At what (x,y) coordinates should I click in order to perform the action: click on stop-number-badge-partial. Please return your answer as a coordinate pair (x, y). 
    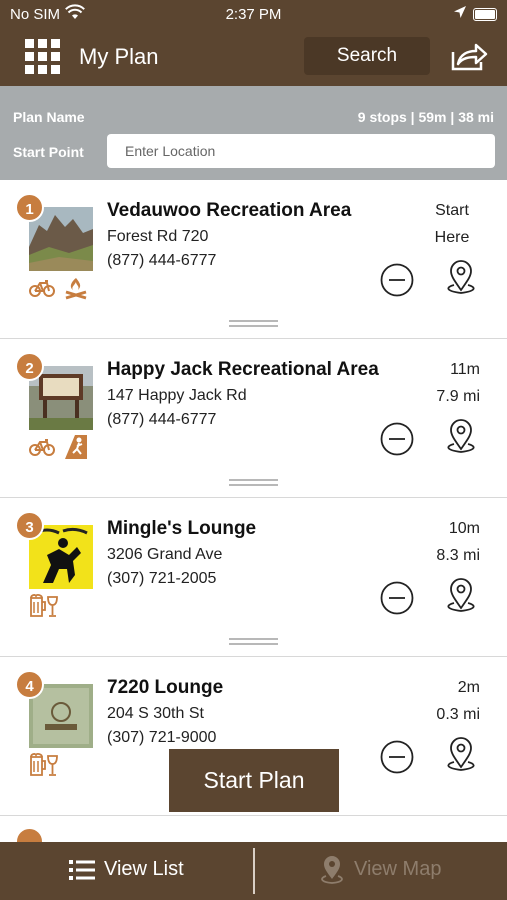
    Looking at the image, I should click on (29, 834).